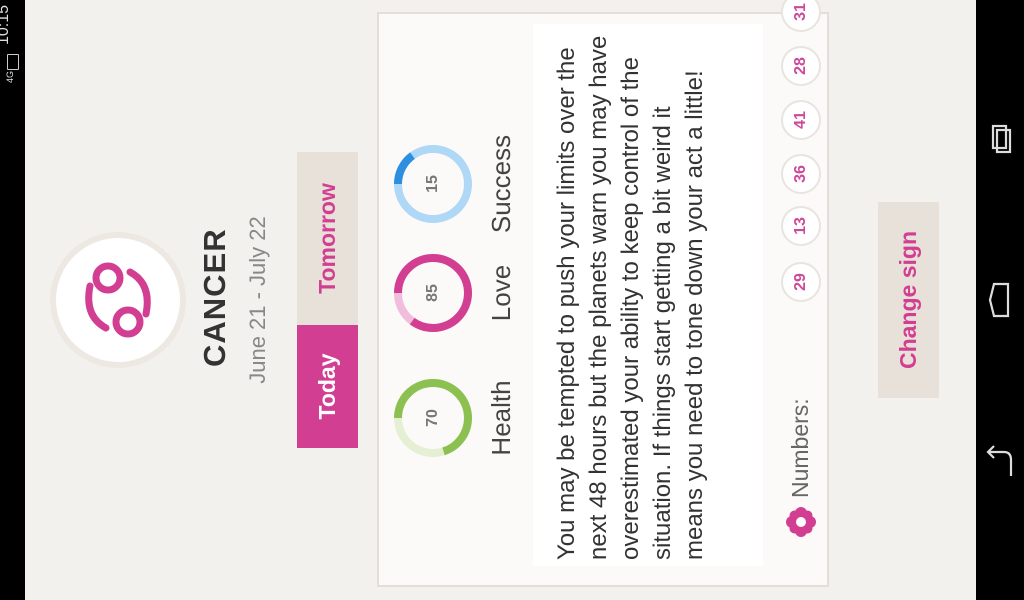  I want to click on success-meter: 15, so click(433, 184).